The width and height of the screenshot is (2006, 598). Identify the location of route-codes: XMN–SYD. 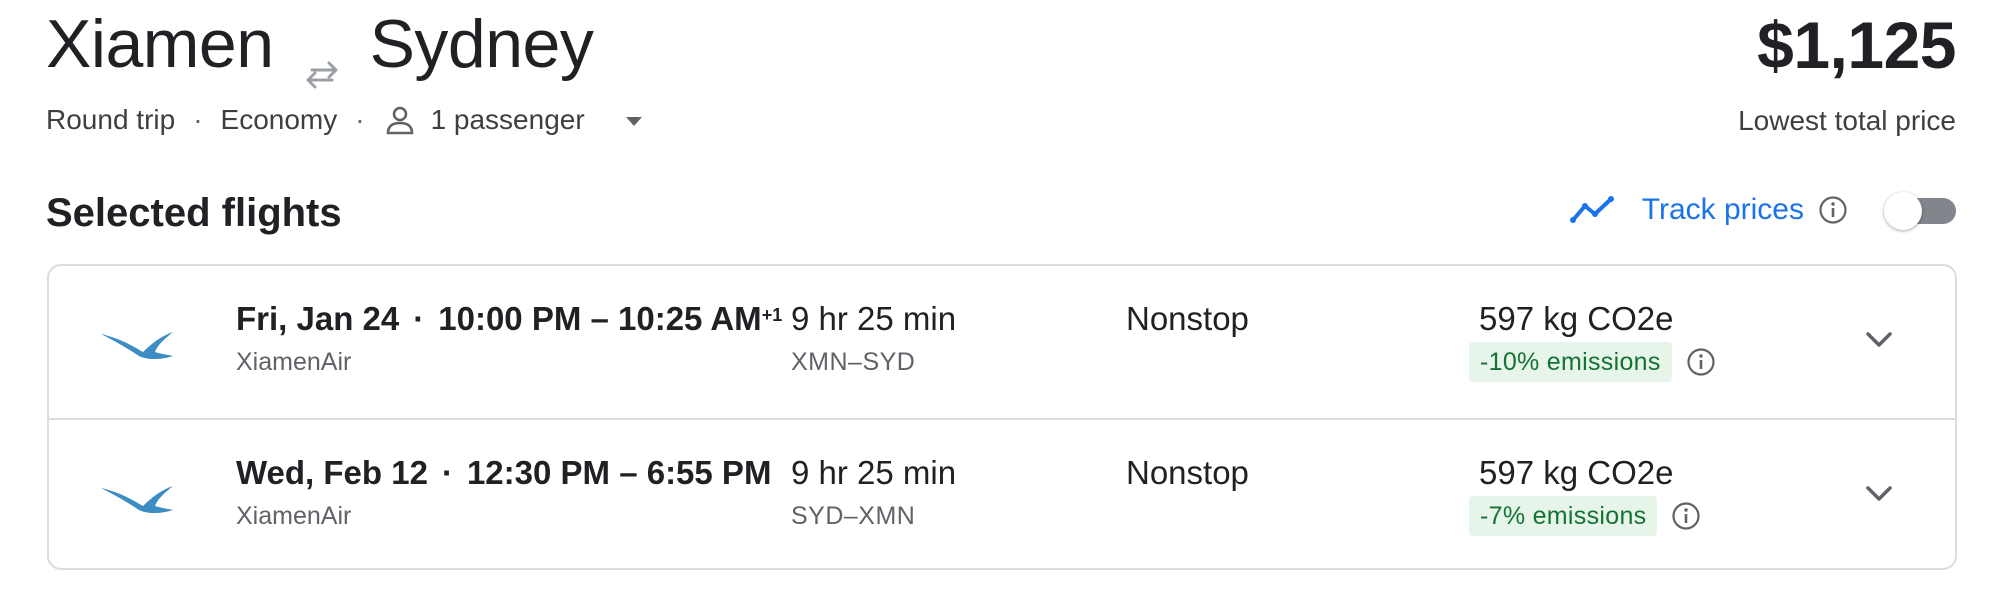
(853, 362).